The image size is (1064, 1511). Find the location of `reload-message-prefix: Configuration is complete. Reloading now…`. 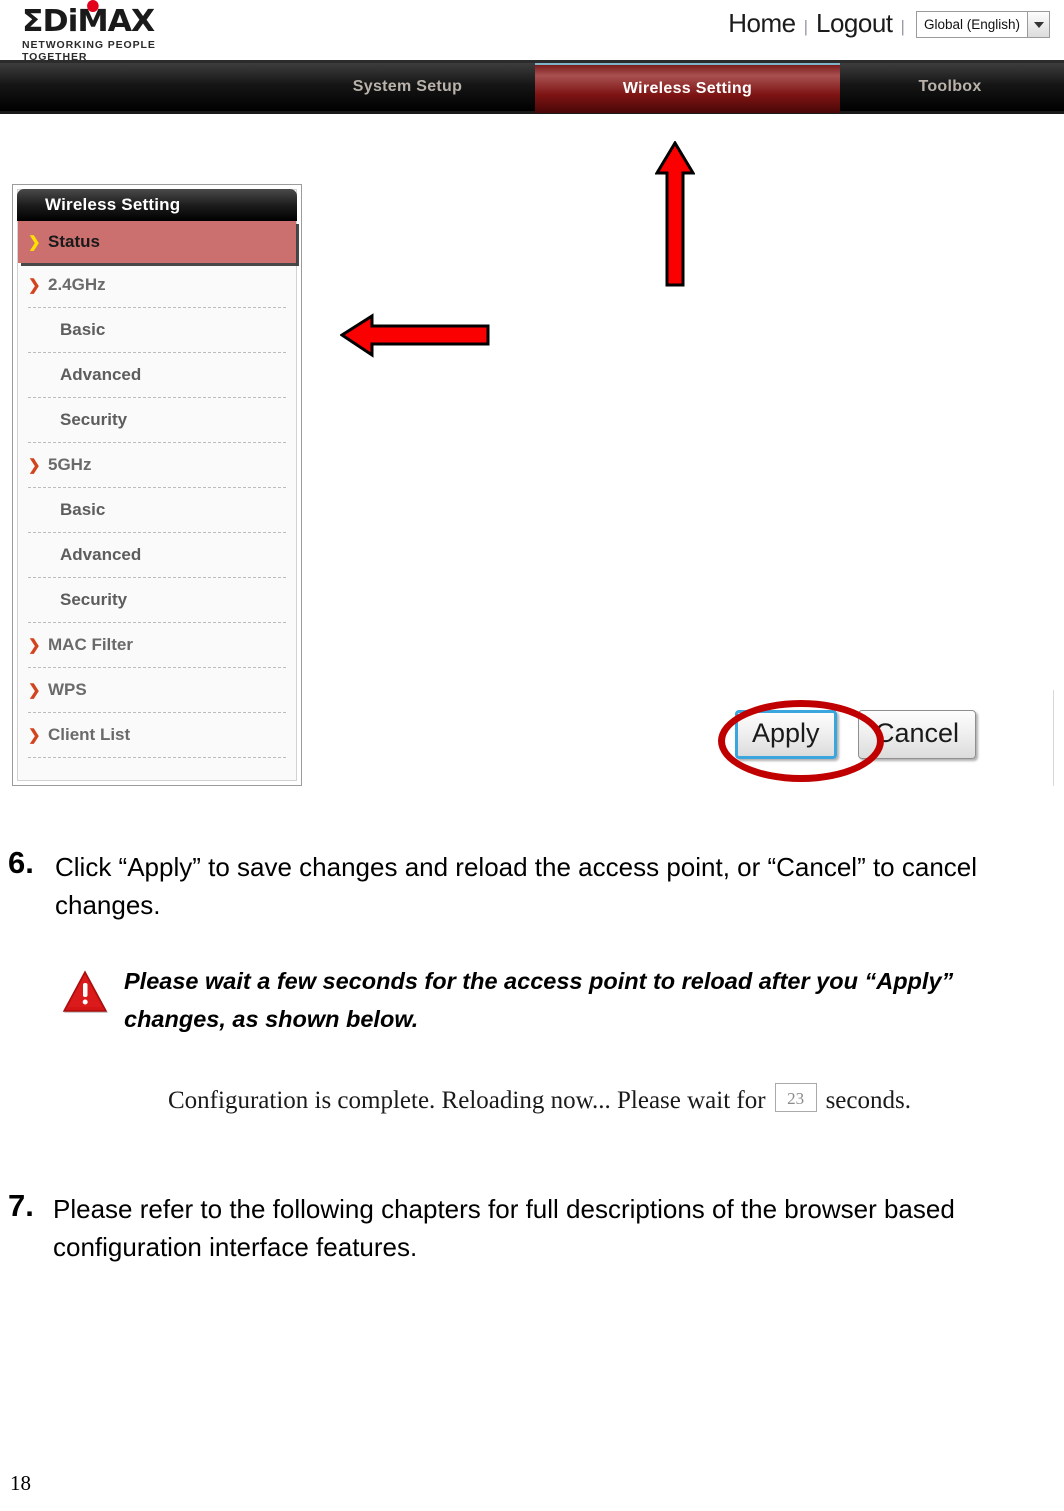

reload-message-prefix: Configuration is complete. Reloading now… is located at coordinates (467, 1100).